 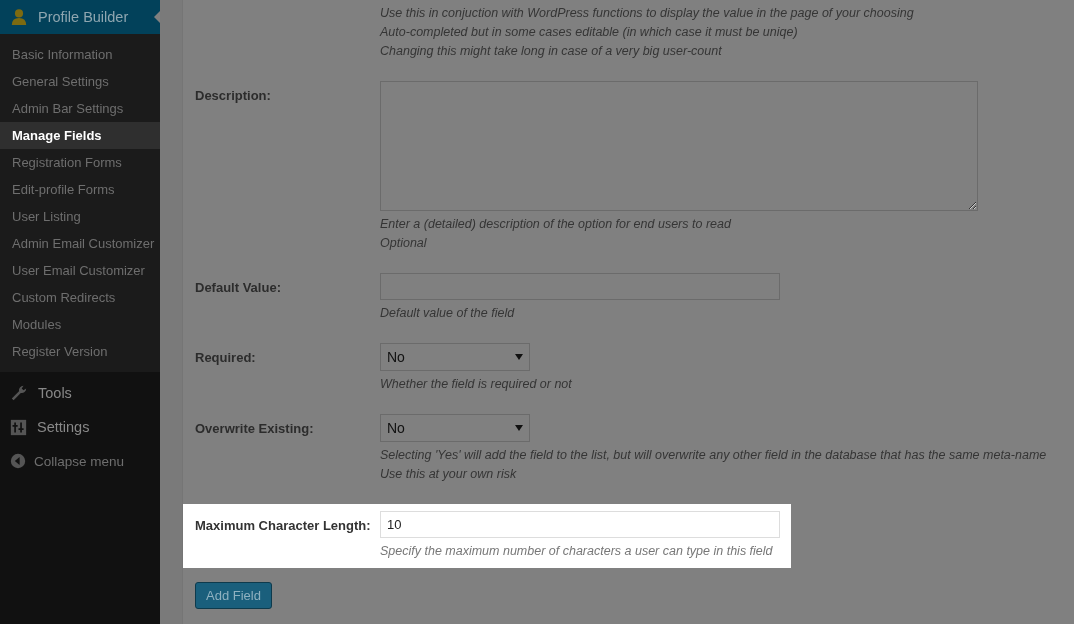 I want to click on field-label: Description:, so click(x=233, y=95).